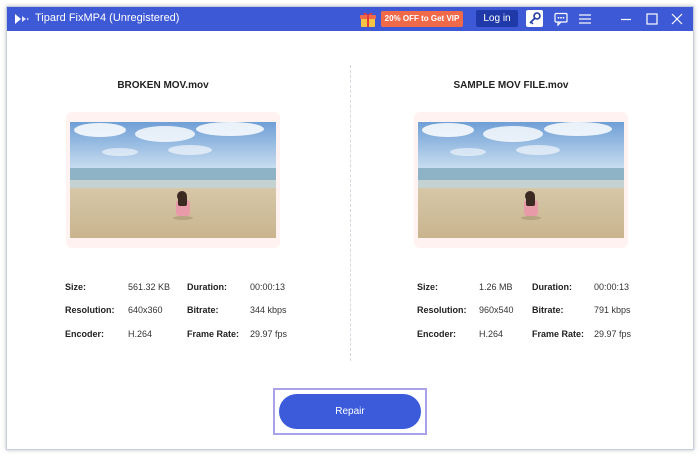 This screenshot has width=700, height=456. I want to click on login-button: Log in, so click(497, 18).